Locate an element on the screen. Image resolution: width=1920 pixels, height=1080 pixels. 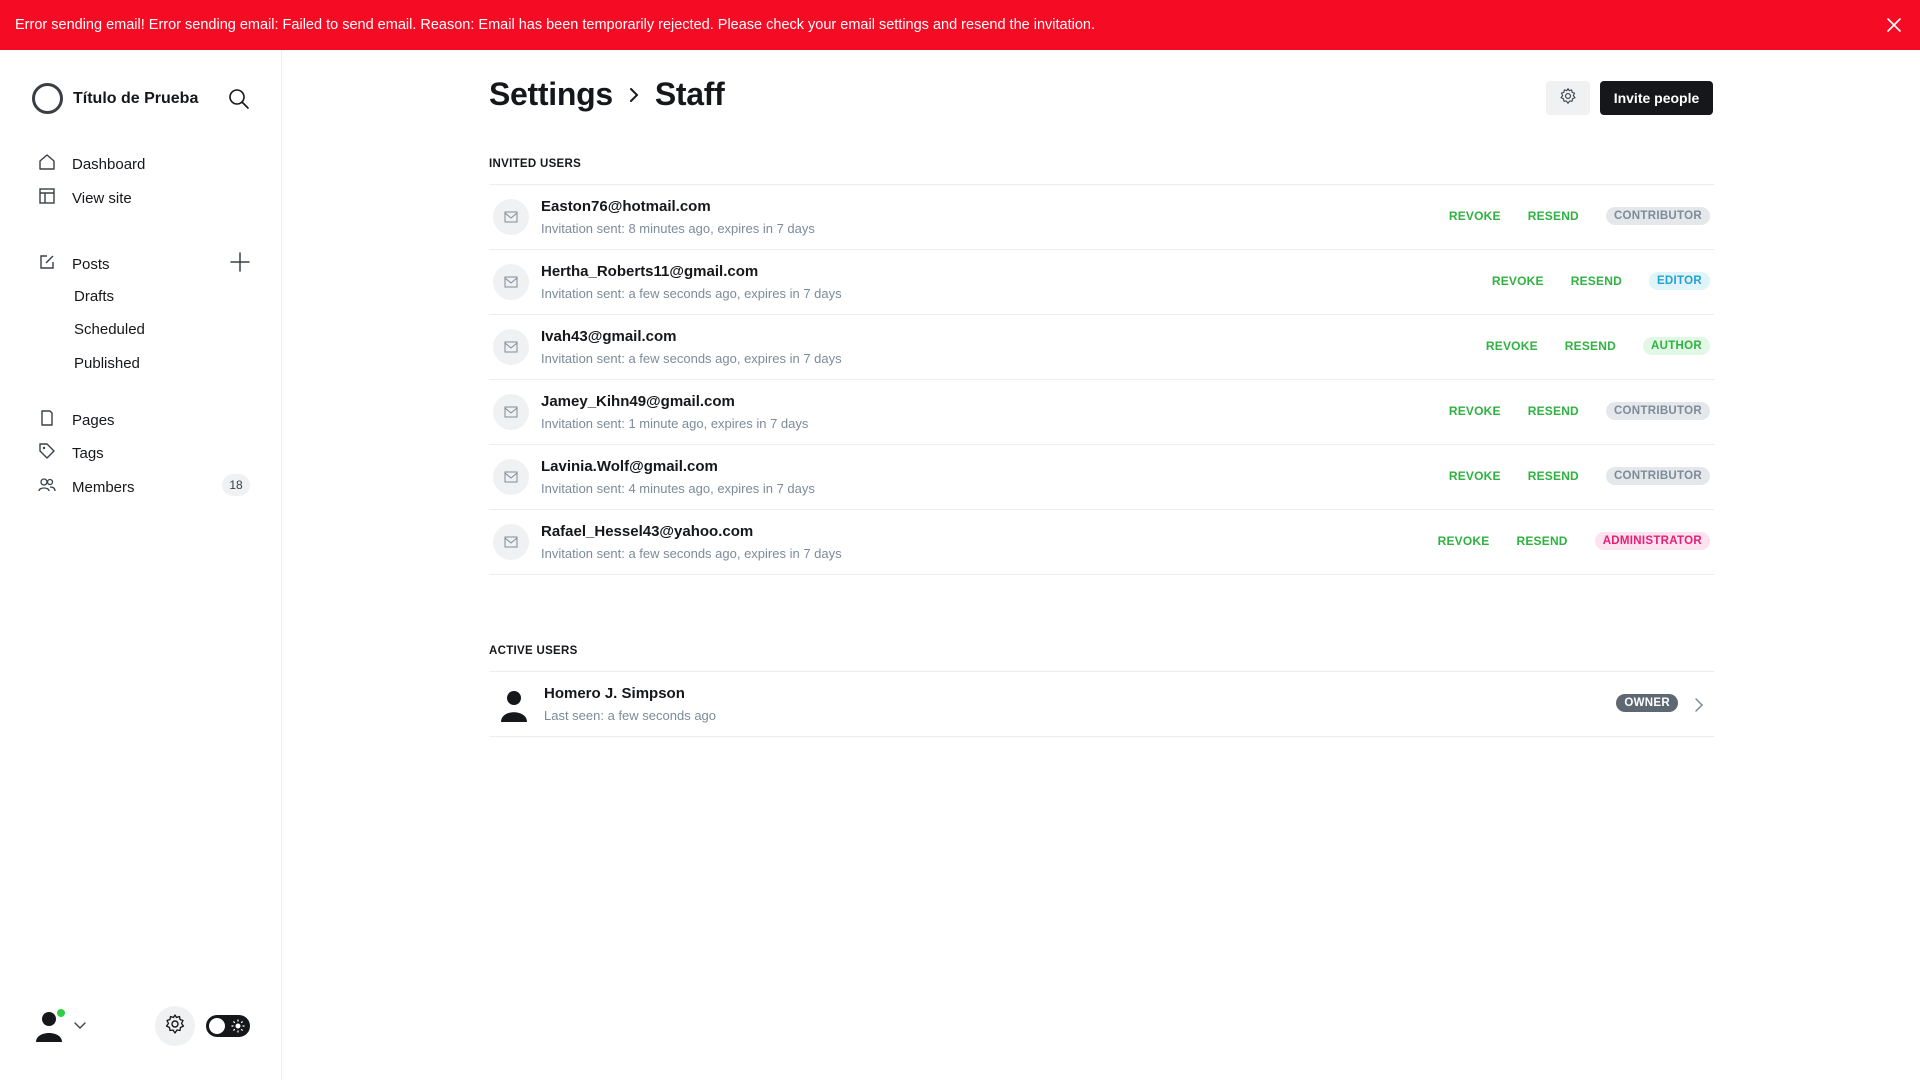
site-title: Título de Prueba is located at coordinates (136, 98).